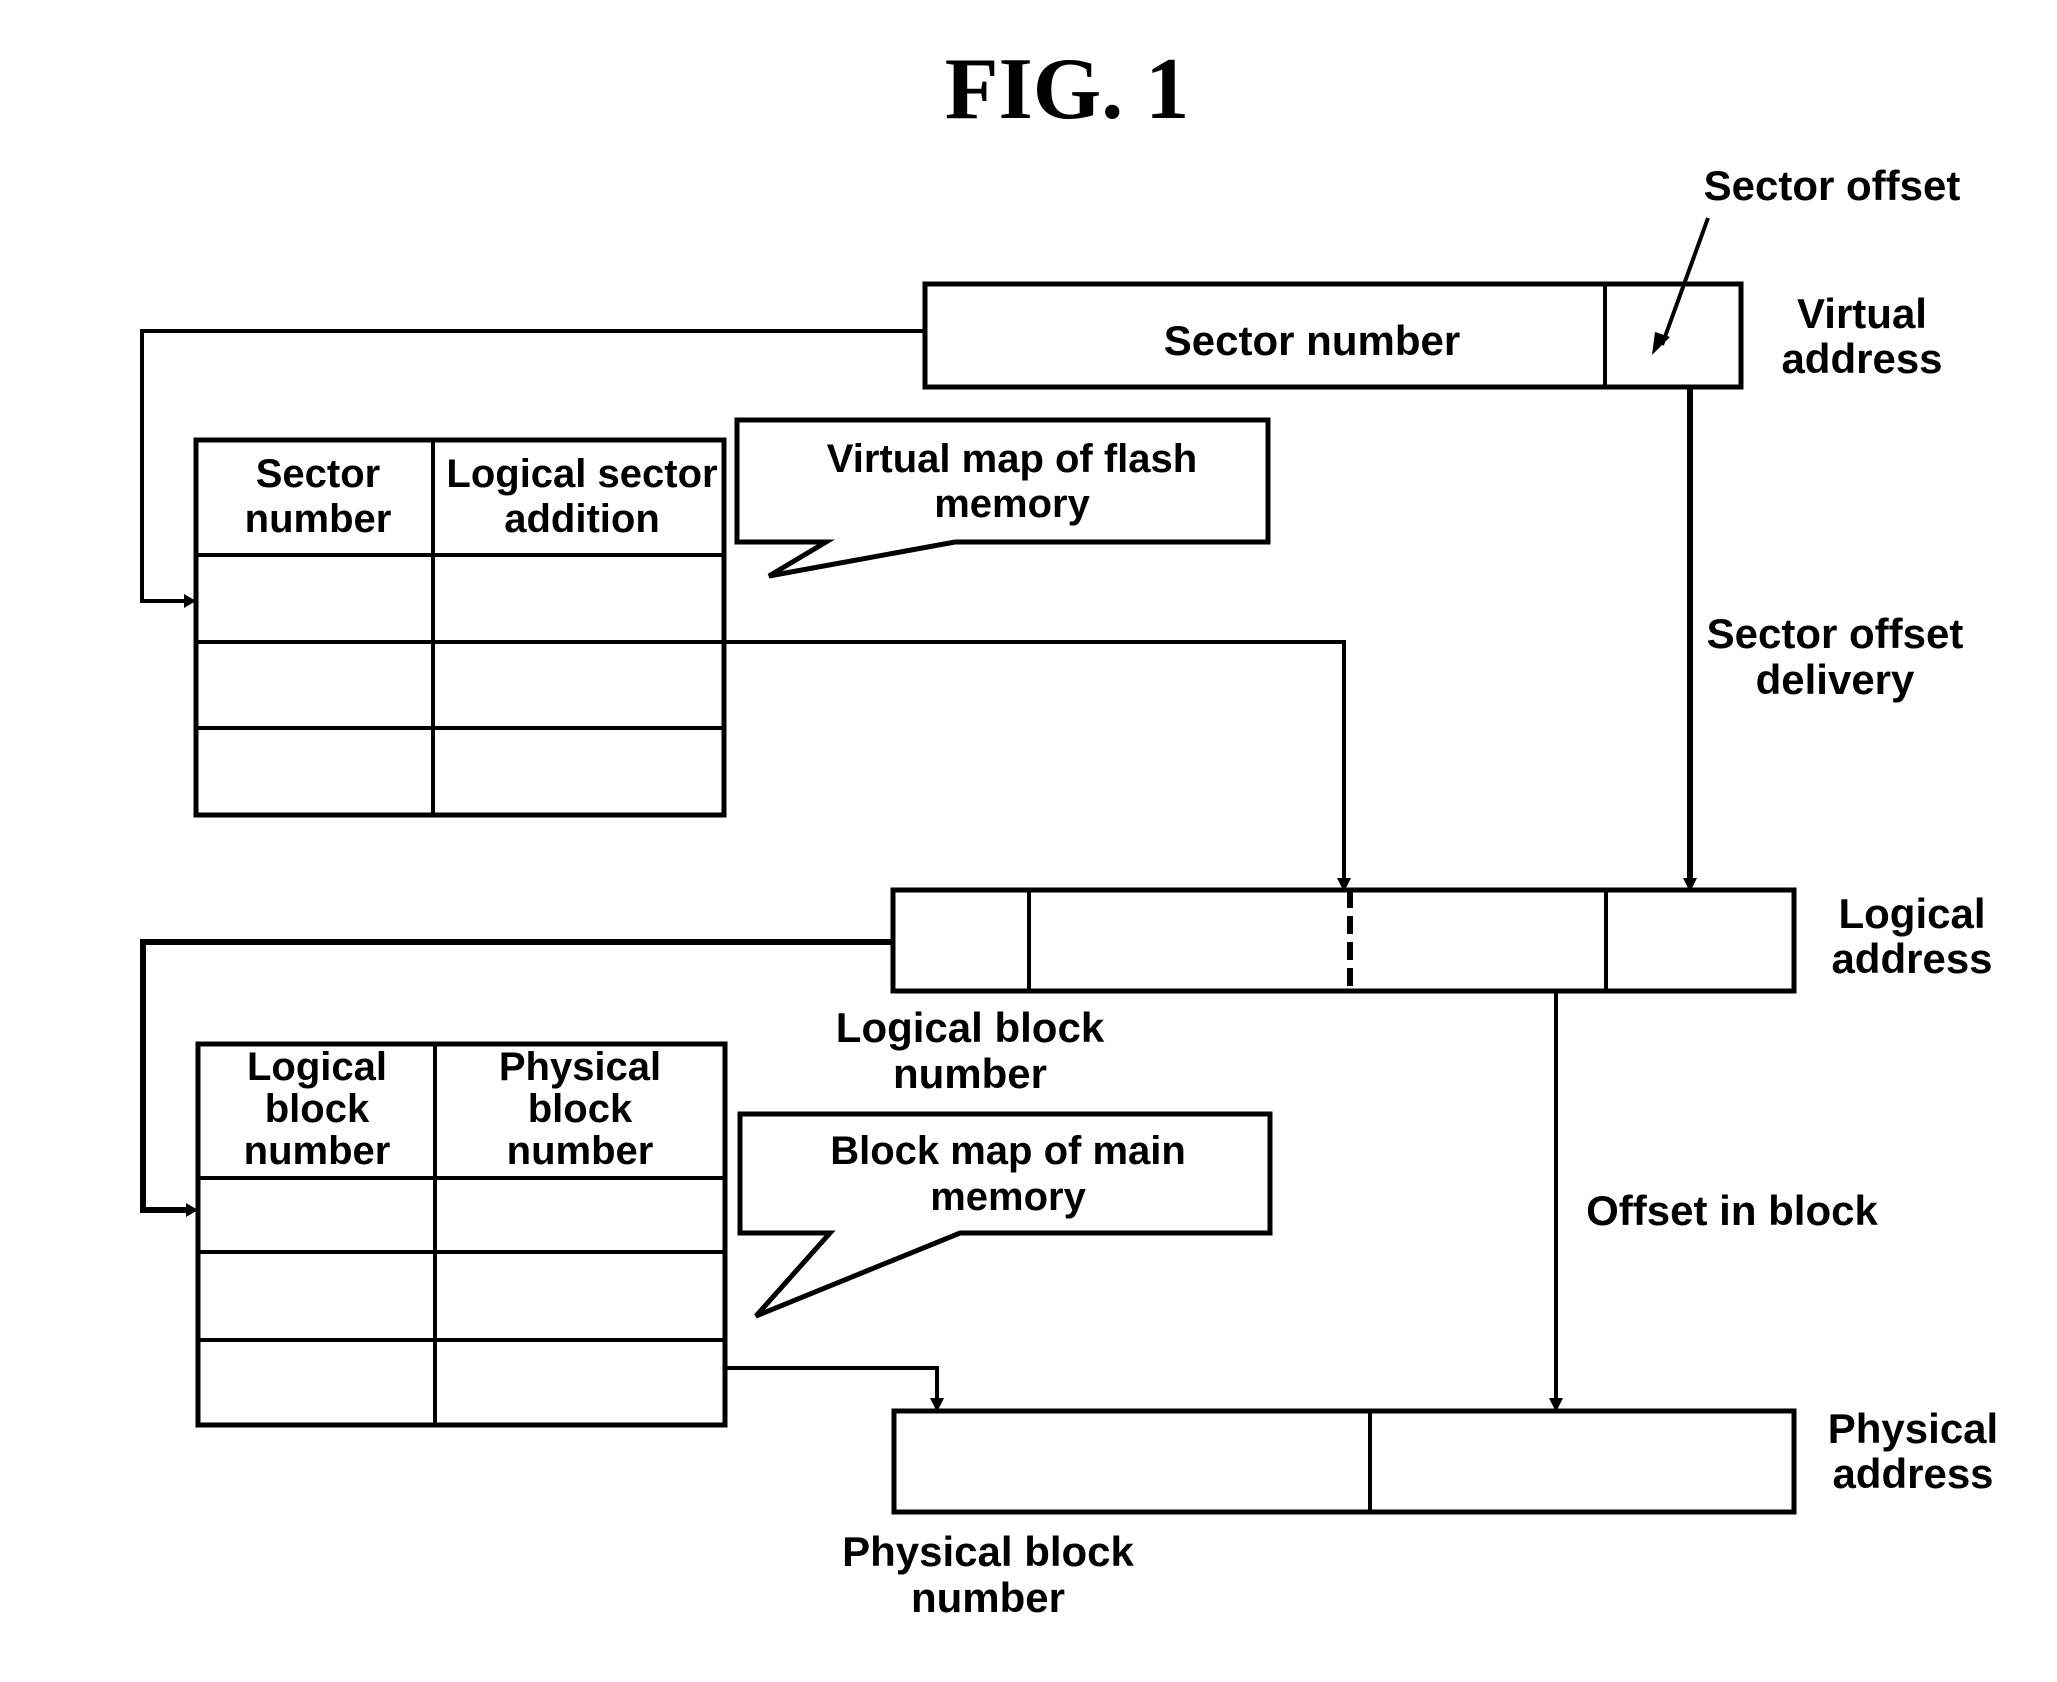 Image resolution: width=2057 pixels, height=1682 pixels. I want to click on logical-address-label-line1: Logical, so click(1911, 913).